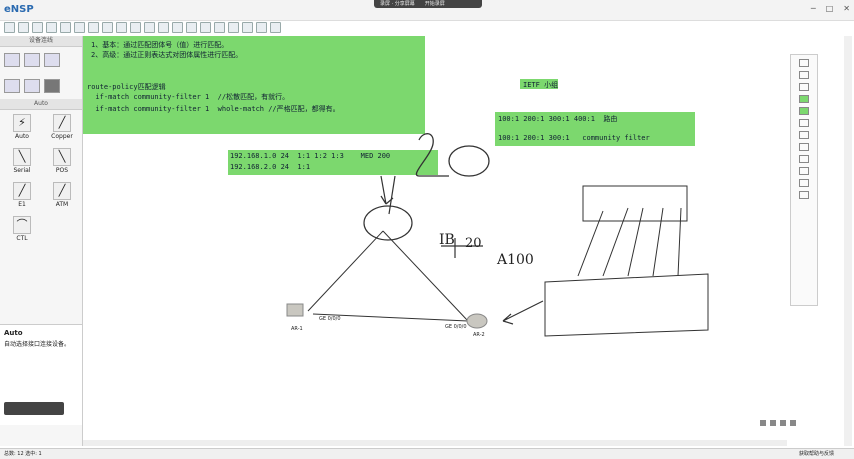  I want to click on ar1-port: GE 0/0/0, so click(330, 319).